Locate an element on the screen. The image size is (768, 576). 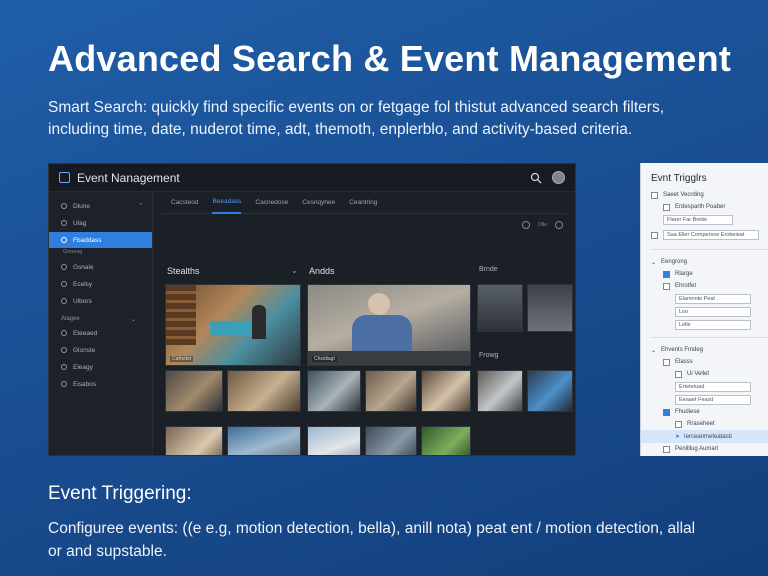
tab-4: Cesnqyhee is located at coordinates (318, 203).